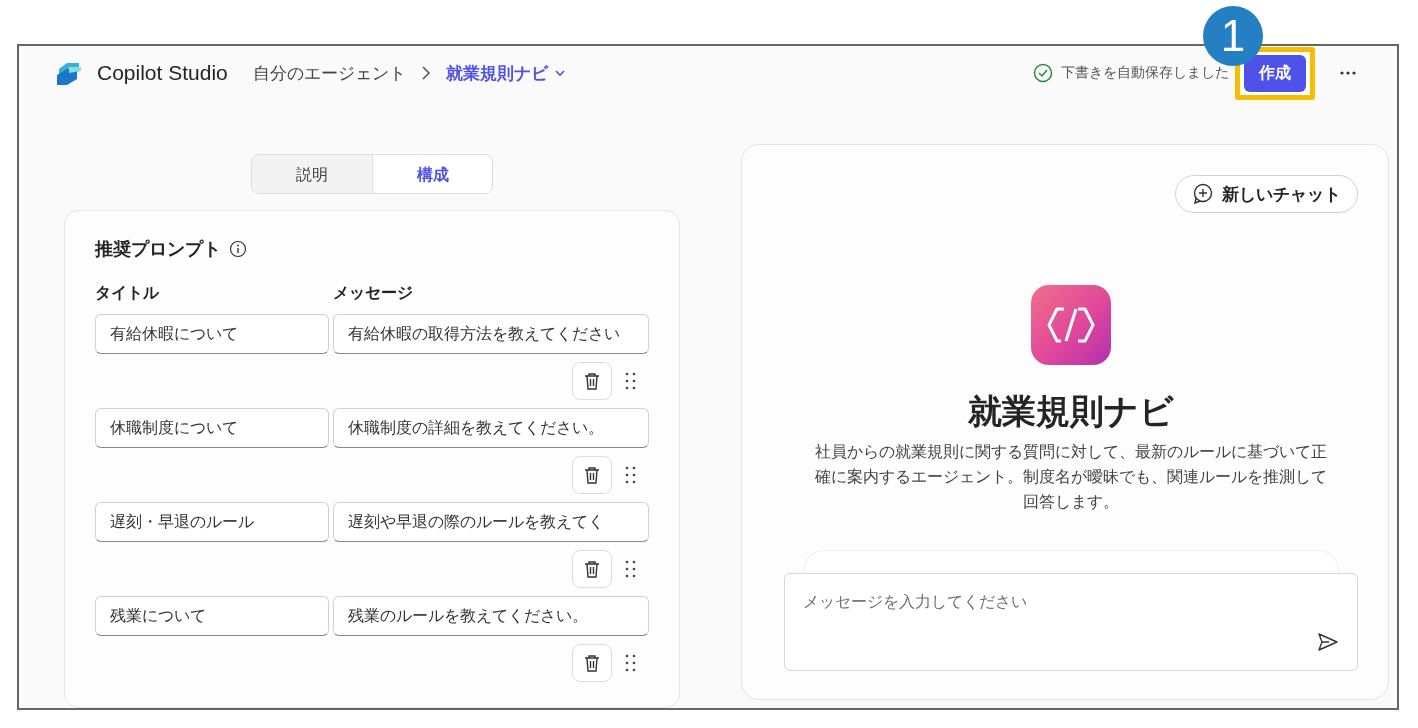 The height and width of the screenshot is (728, 1418). What do you see at coordinates (1071, 411) in the screenshot?
I see `agent-name: 就業規則ナビ` at bounding box center [1071, 411].